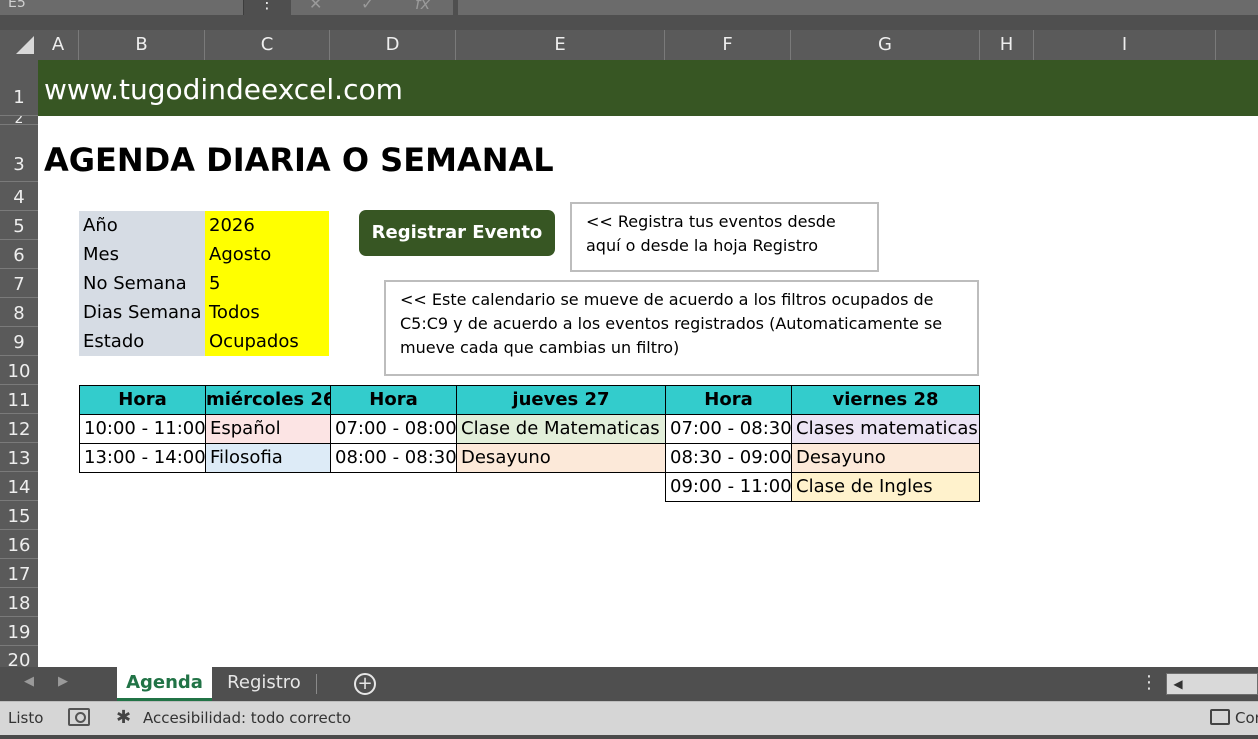 The width and height of the screenshot is (1258, 739). What do you see at coordinates (1246, 718) in the screenshot?
I see `display-settings-label: Config` at bounding box center [1246, 718].